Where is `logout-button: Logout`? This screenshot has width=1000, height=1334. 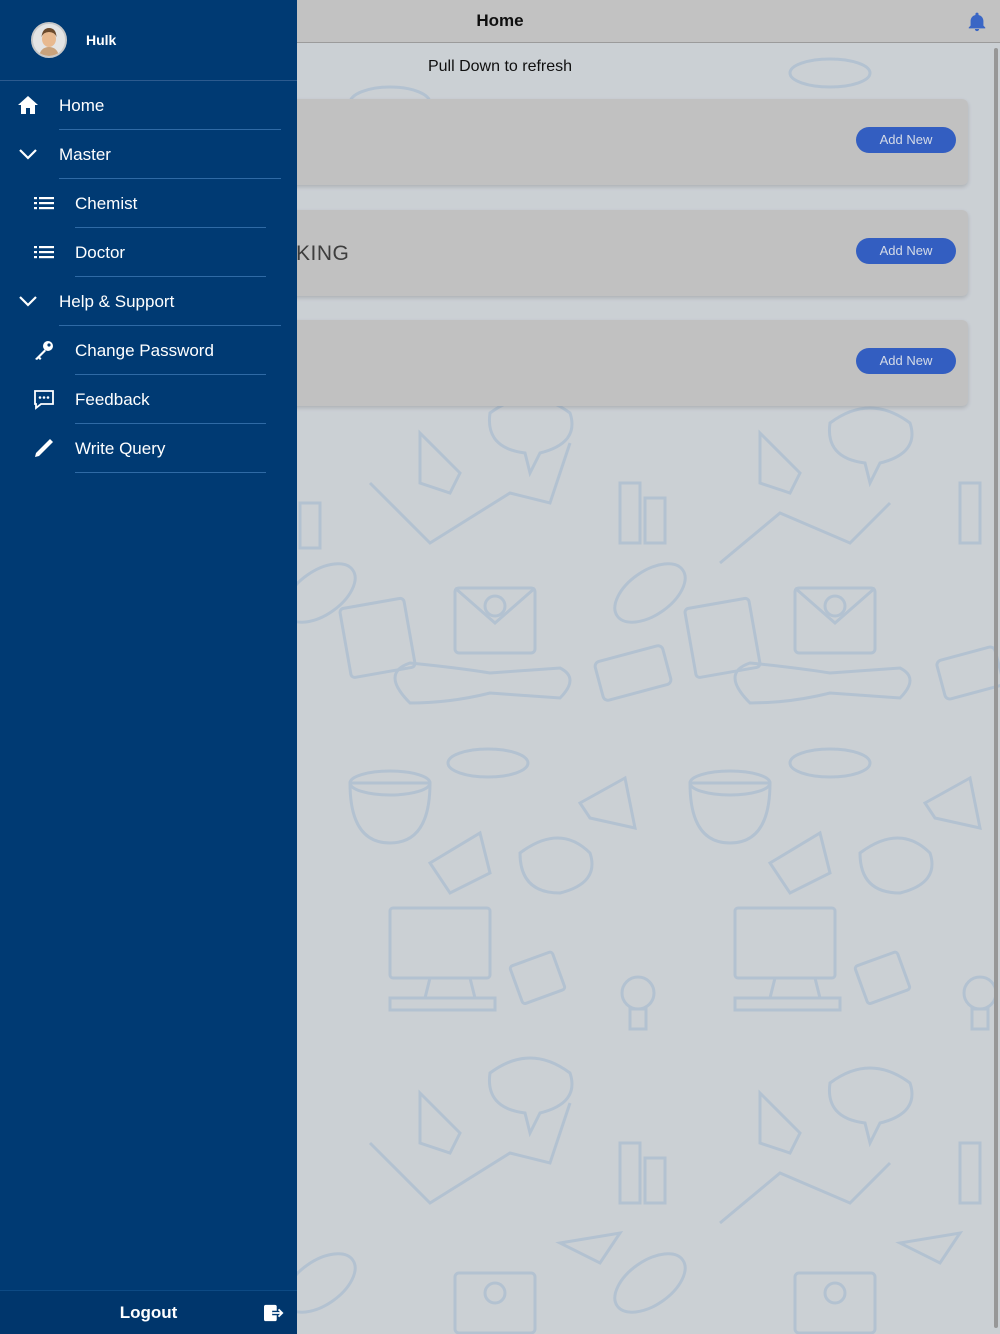 logout-button: Logout is located at coordinates (148, 1312).